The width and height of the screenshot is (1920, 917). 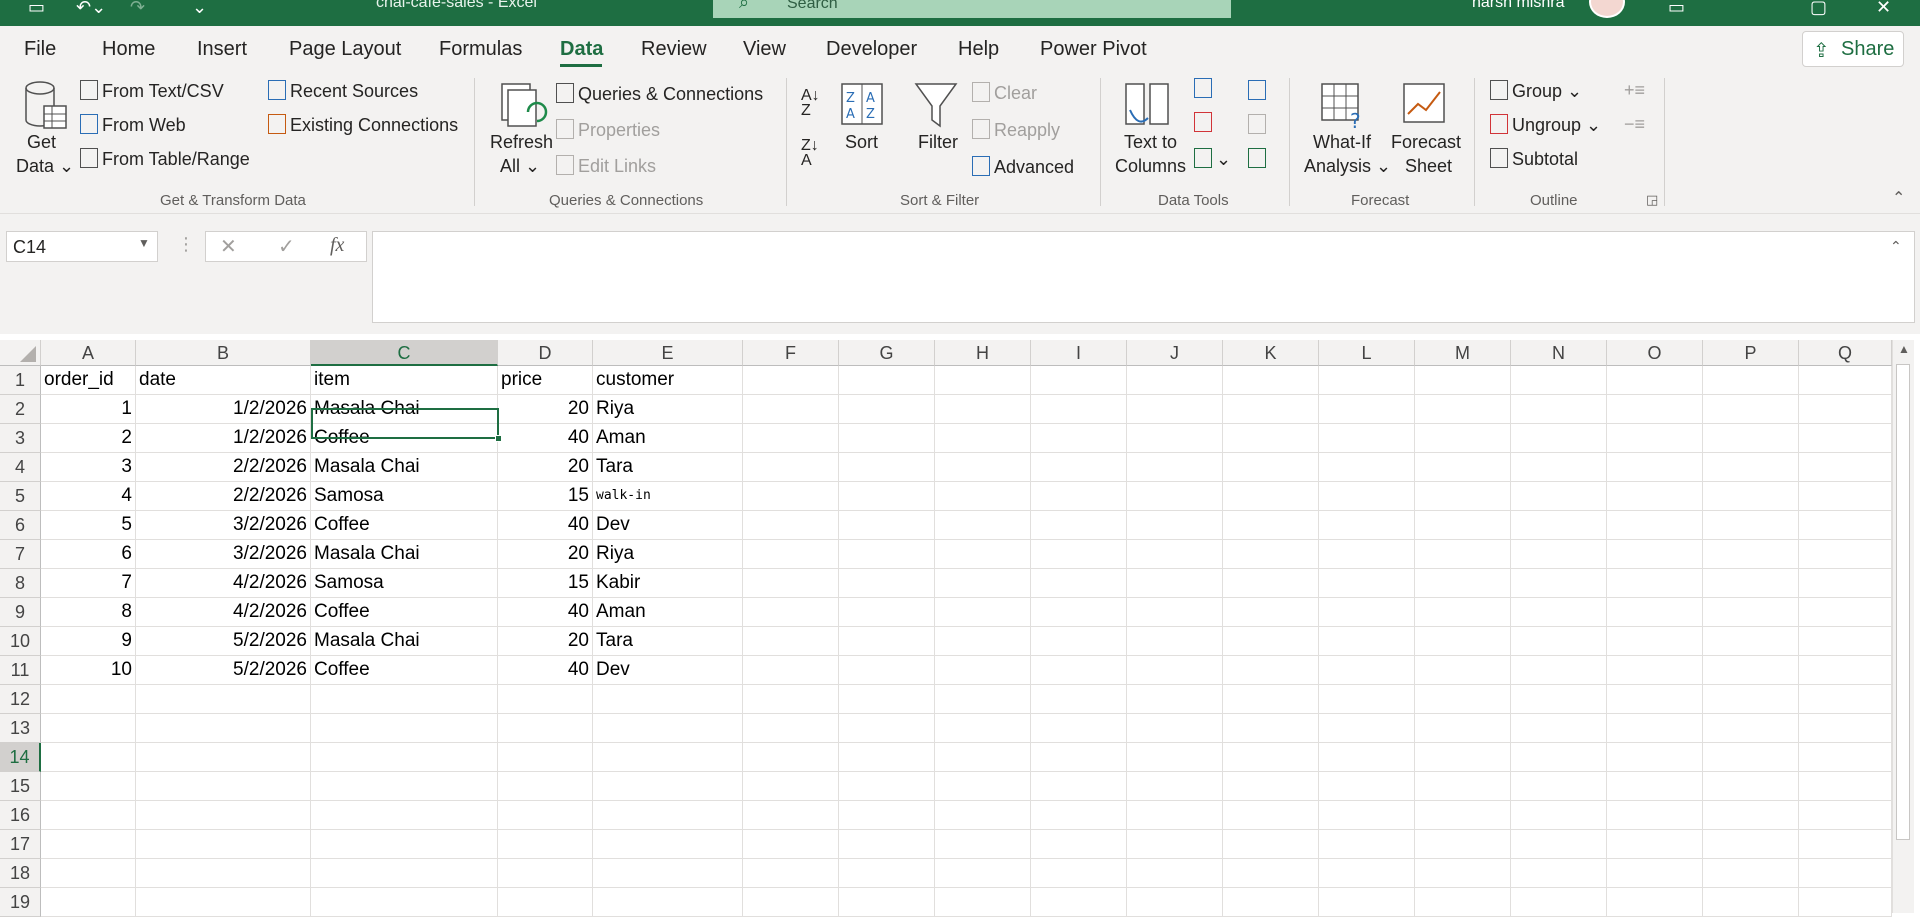 What do you see at coordinates (1655, 583) in the screenshot?
I see `cell-o8` at bounding box center [1655, 583].